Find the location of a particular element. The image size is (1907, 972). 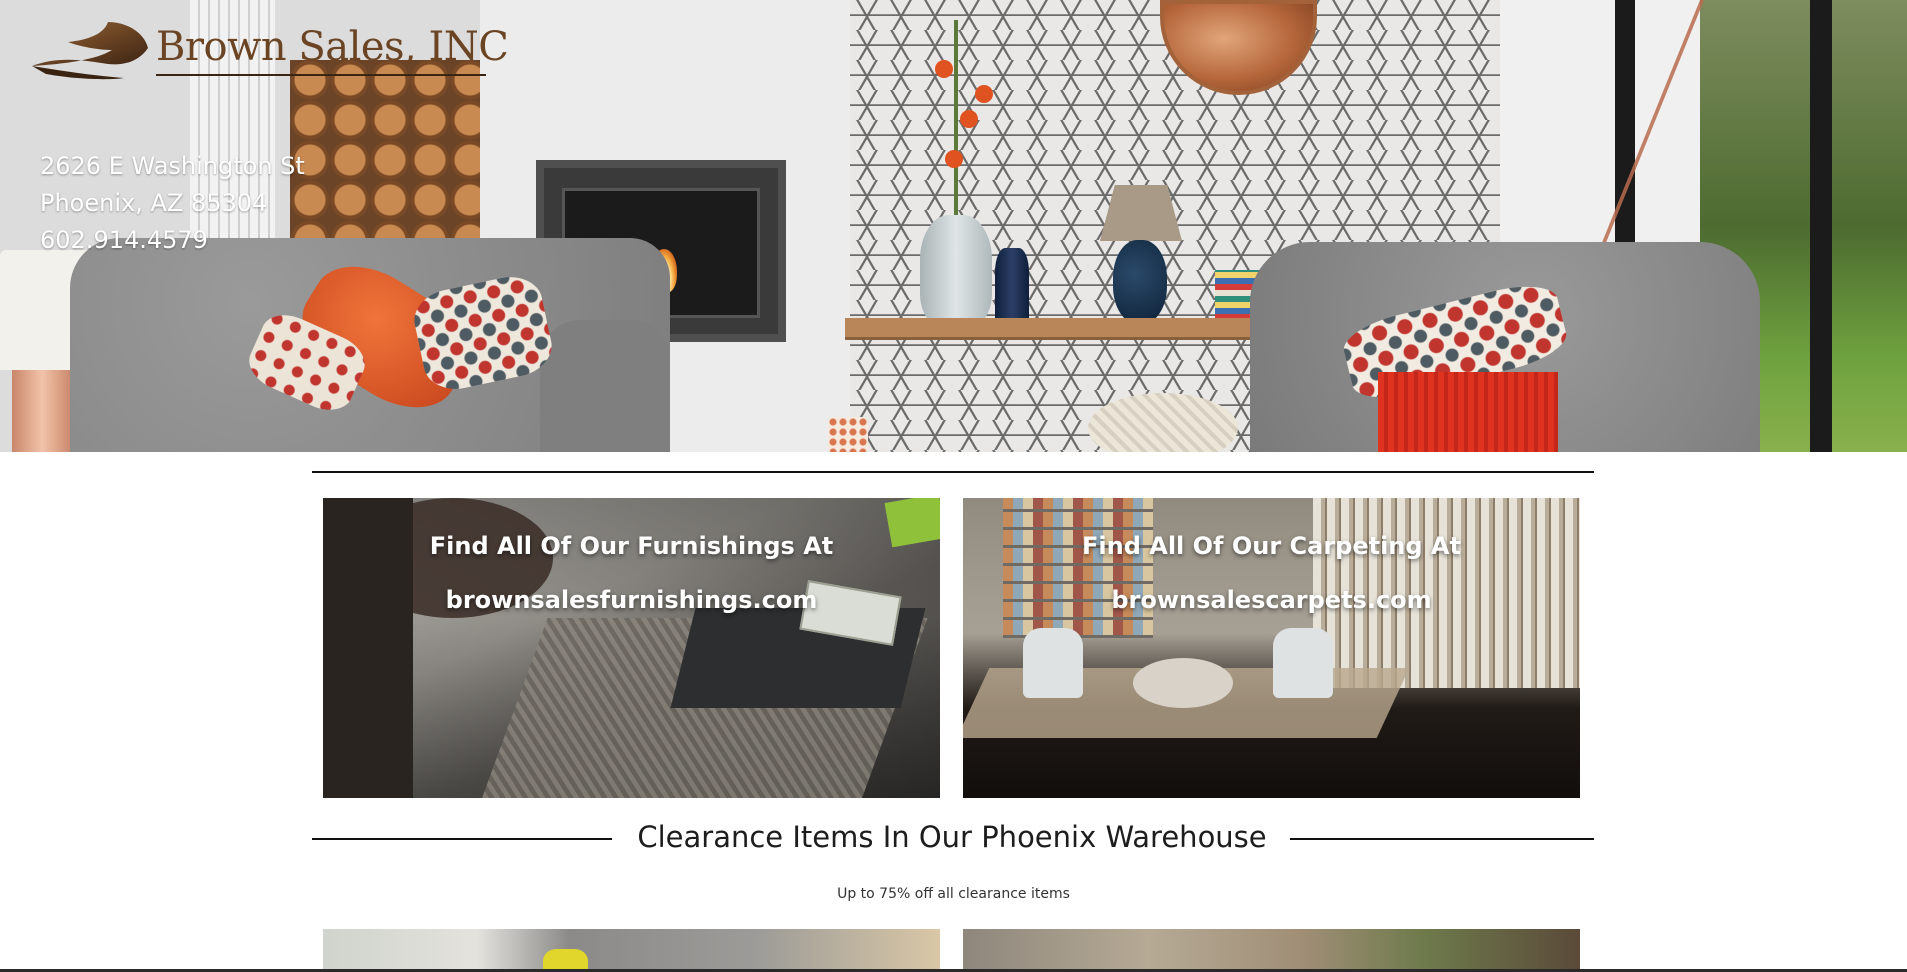

brand-name: Brown Sales, INC is located at coordinates (332, 47).